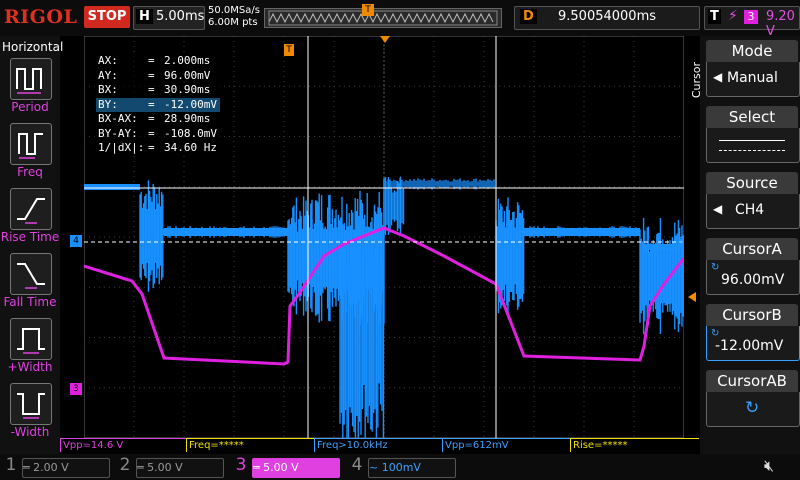  I want to click on cursor-b-value: -12.00mV, so click(749, 346).